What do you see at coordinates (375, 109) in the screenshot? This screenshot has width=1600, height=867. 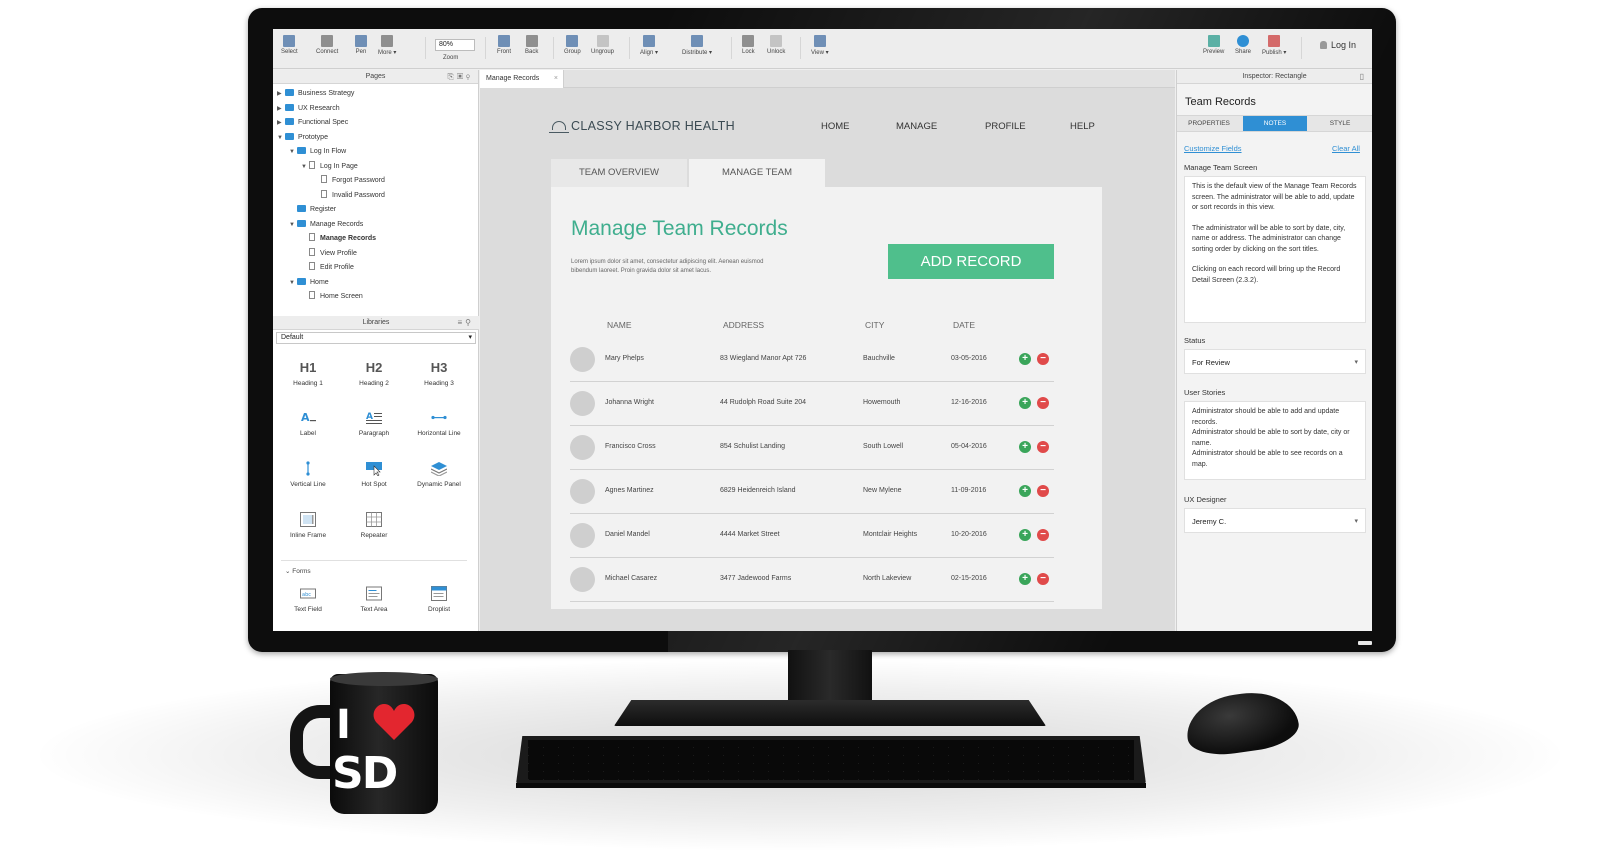 I see `tree-item: ▶ UX Research` at bounding box center [375, 109].